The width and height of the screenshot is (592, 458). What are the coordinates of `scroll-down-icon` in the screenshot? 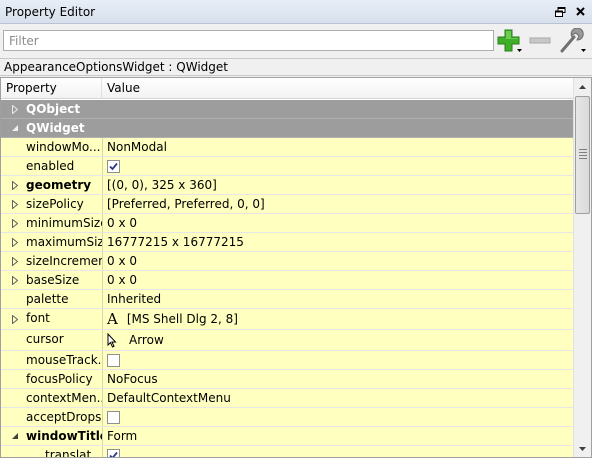 It's located at (582, 448).